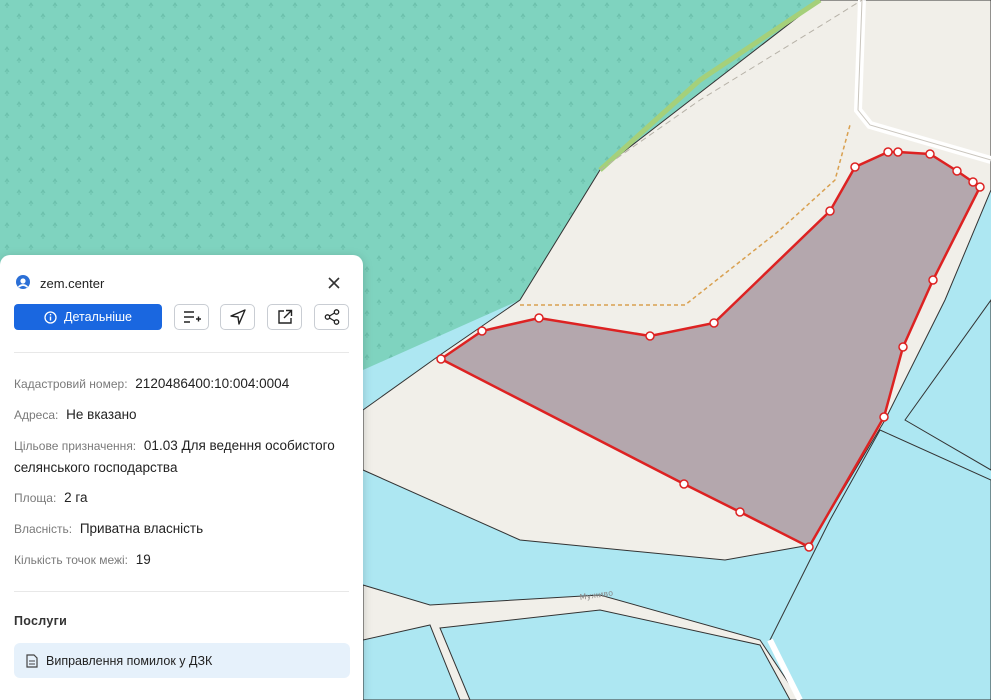  Describe the element at coordinates (212, 383) in the screenshot. I see `cadastral-number-value: 2120486400:10:004:0004` at that location.